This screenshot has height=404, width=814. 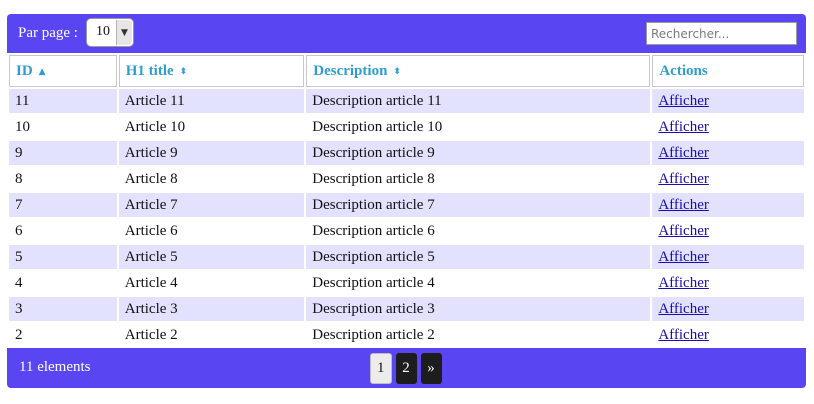 What do you see at coordinates (63, 101) in the screenshot?
I see `cell-id: 11` at bounding box center [63, 101].